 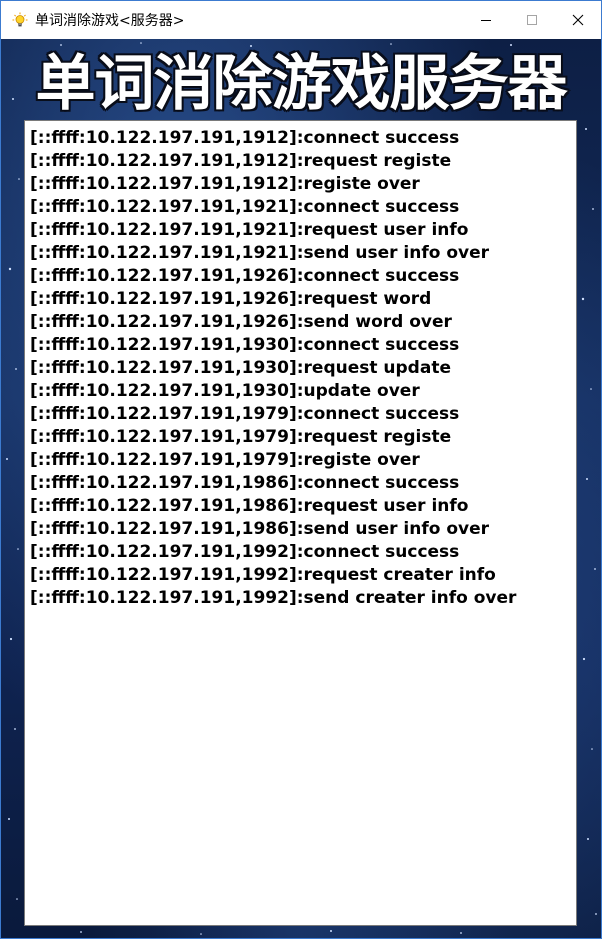 What do you see at coordinates (225, 391) in the screenshot?
I see `log-line: [::ffff:10.122.197.191,1930]:update over` at bounding box center [225, 391].